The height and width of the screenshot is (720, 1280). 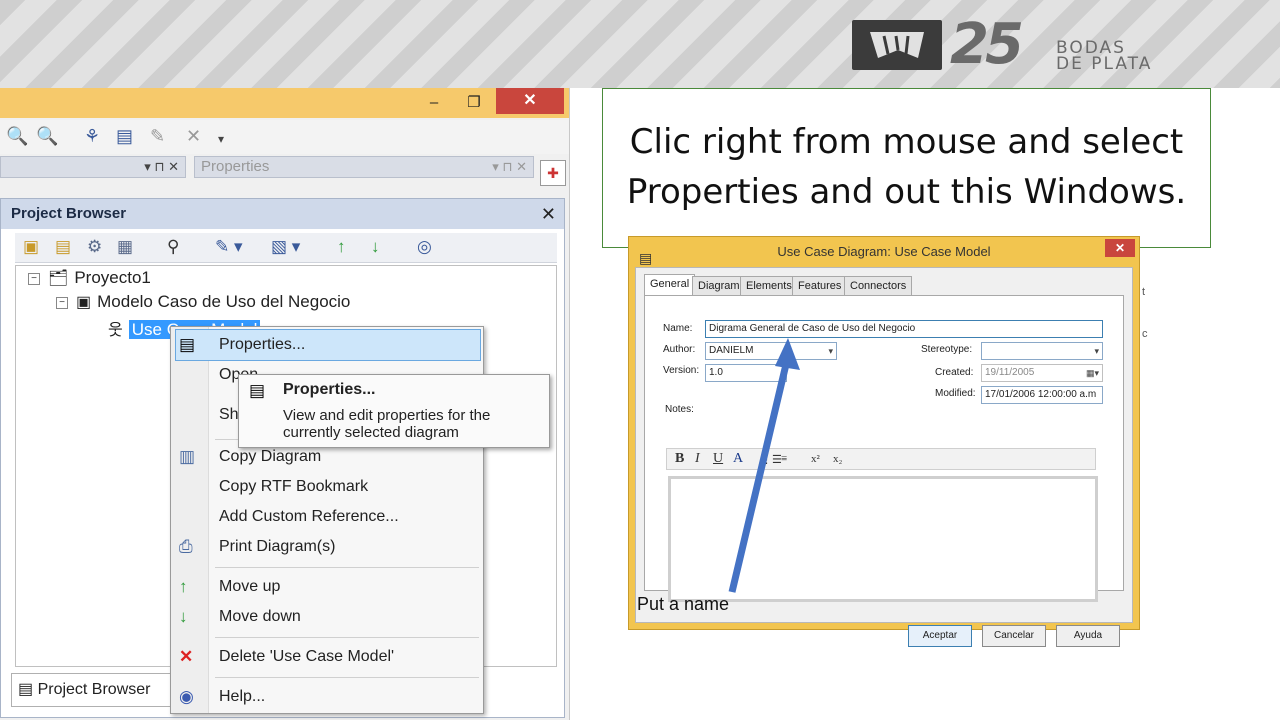 What do you see at coordinates (787, 354) in the screenshot?
I see `arrow-head` at bounding box center [787, 354].